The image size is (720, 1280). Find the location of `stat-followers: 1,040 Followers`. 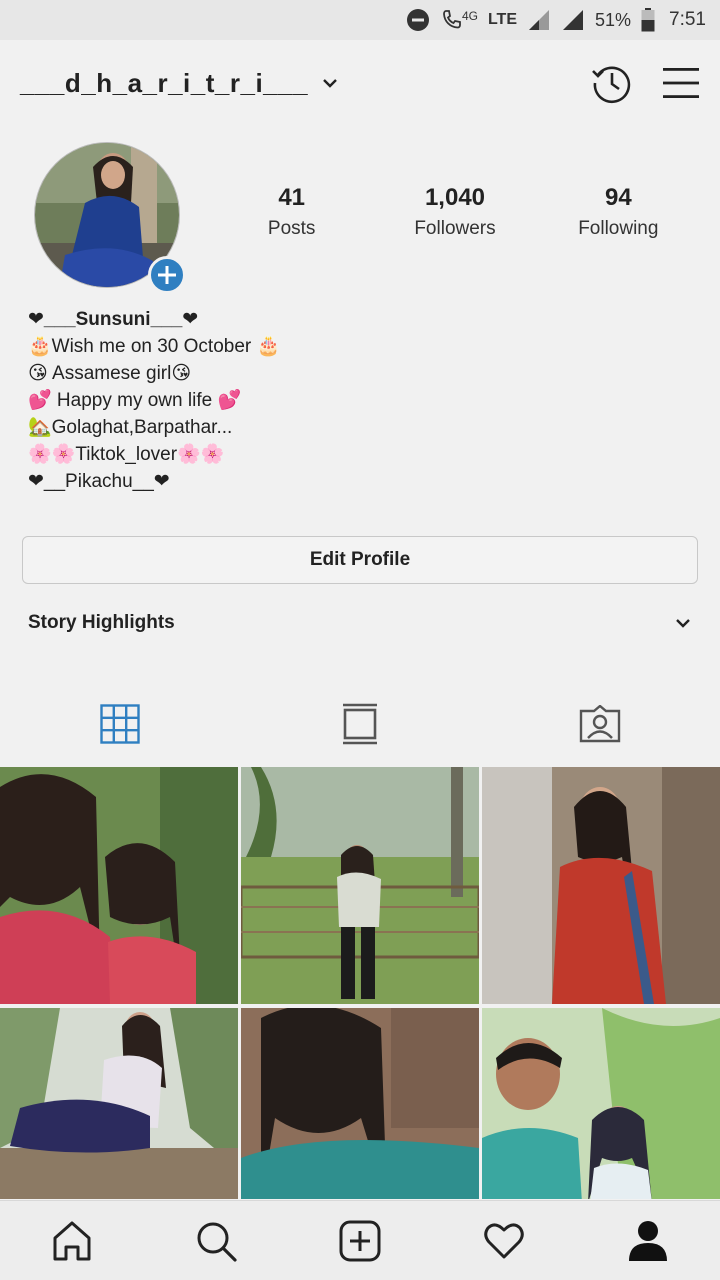

stat-followers: 1,040 Followers is located at coordinates (454, 212).